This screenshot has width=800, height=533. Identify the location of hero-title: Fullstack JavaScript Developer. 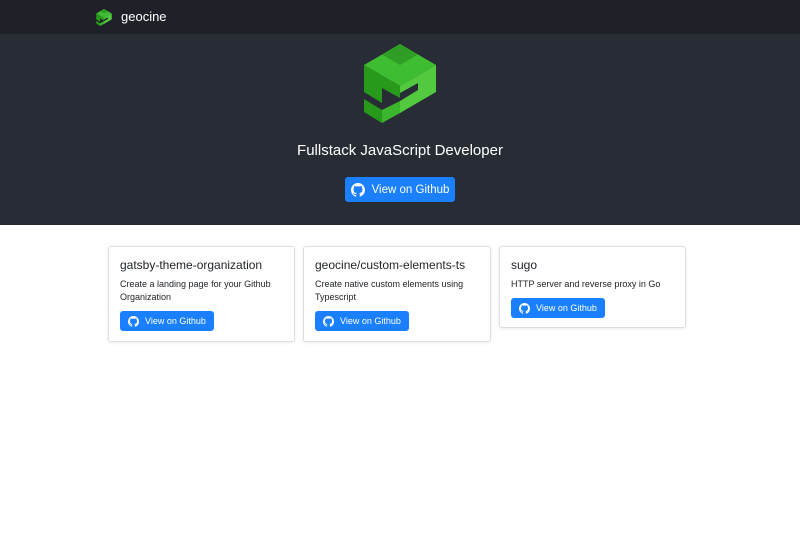
(400, 150).